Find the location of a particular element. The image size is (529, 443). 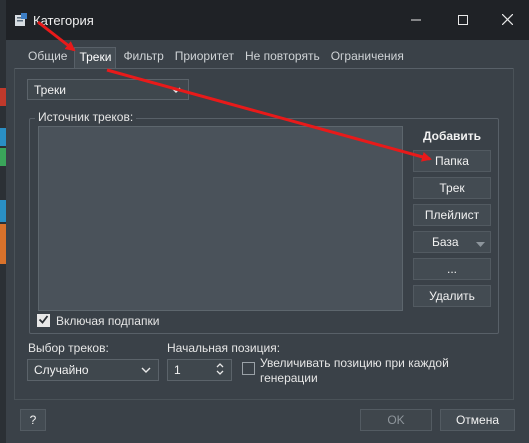

arrow-to-tracks-tab is located at coordinates (56, 36).